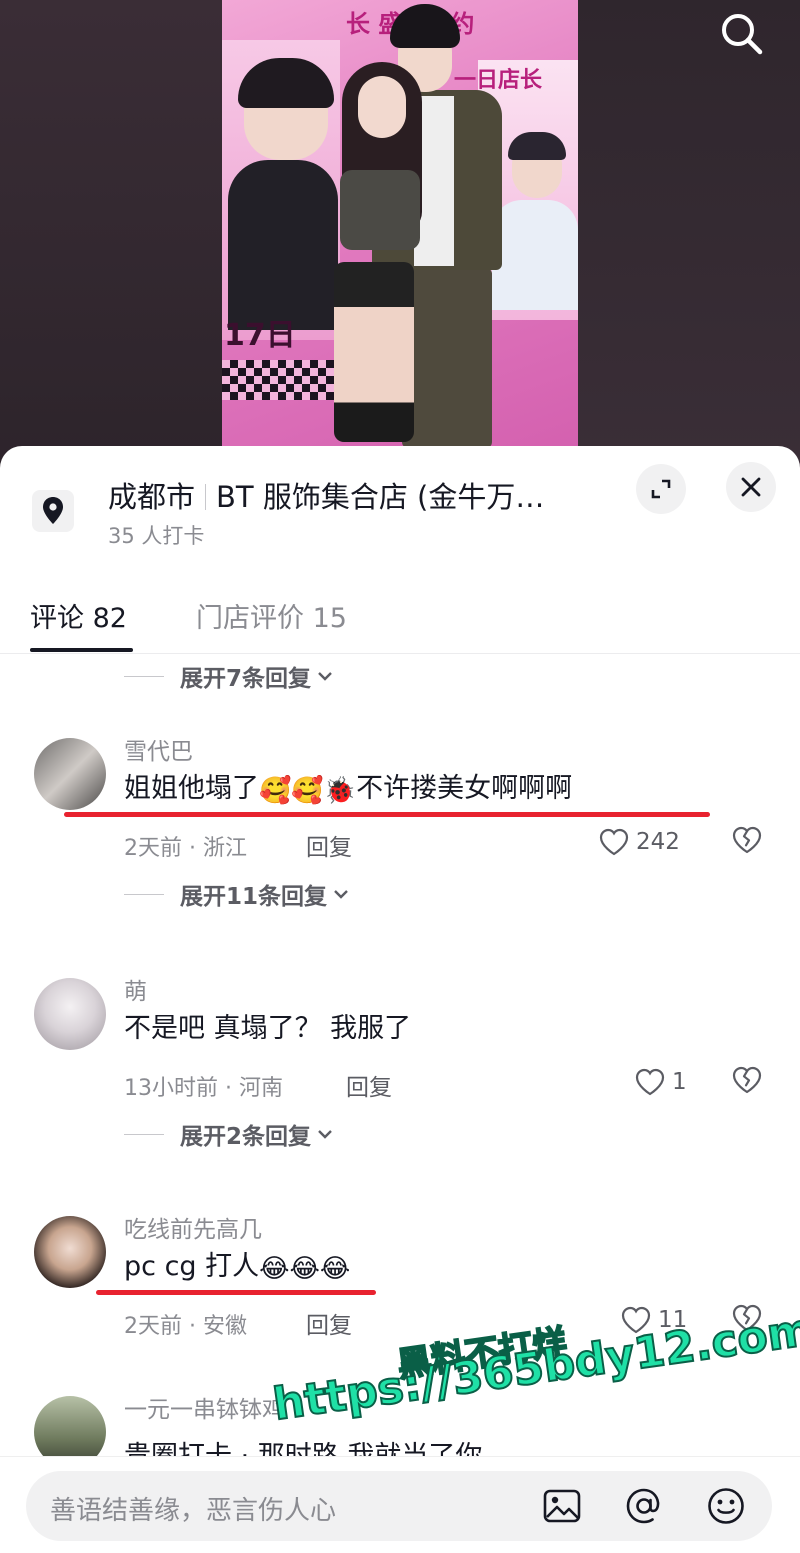  What do you see at coordinates (237, 1267) in the screenshot?
I see `comment-text: pc cg 打人😂😂😂` at bounding box center [237, 1267].